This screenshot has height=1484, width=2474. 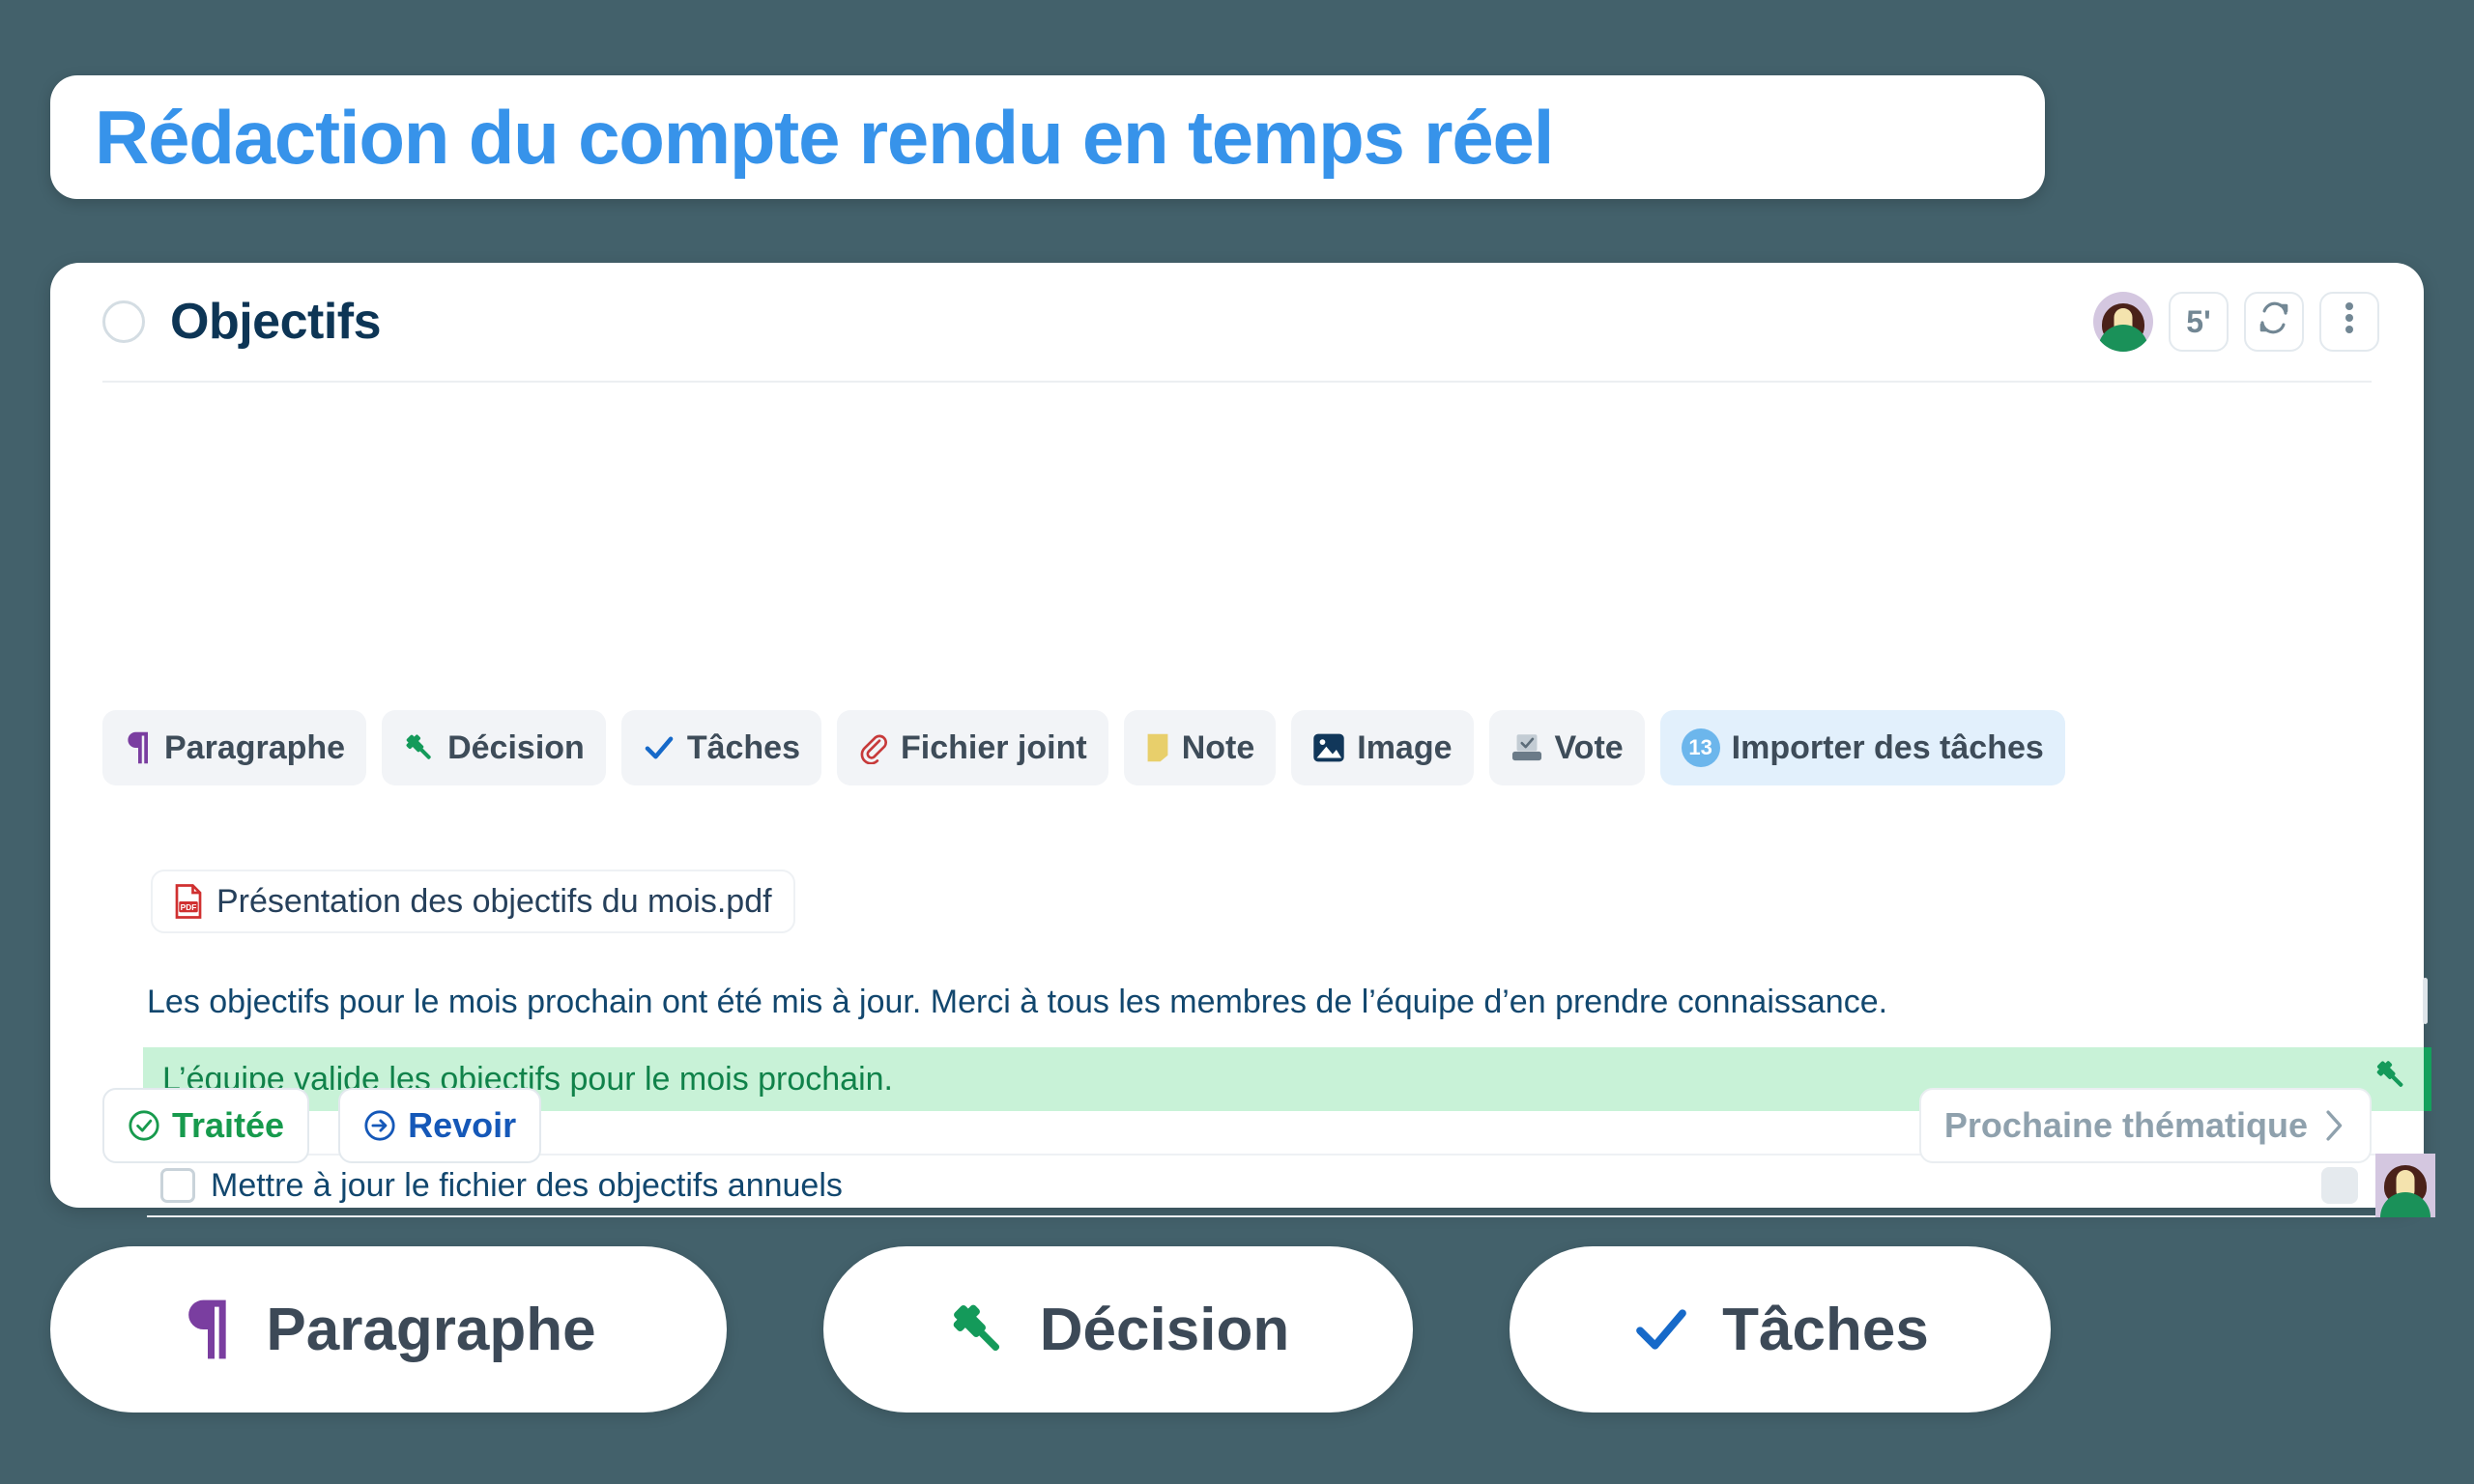 What do you see at coordinates (2334, 1125) in the screenshot?
I see `chevron-right-icon` at bounding box center [2334, 1125].